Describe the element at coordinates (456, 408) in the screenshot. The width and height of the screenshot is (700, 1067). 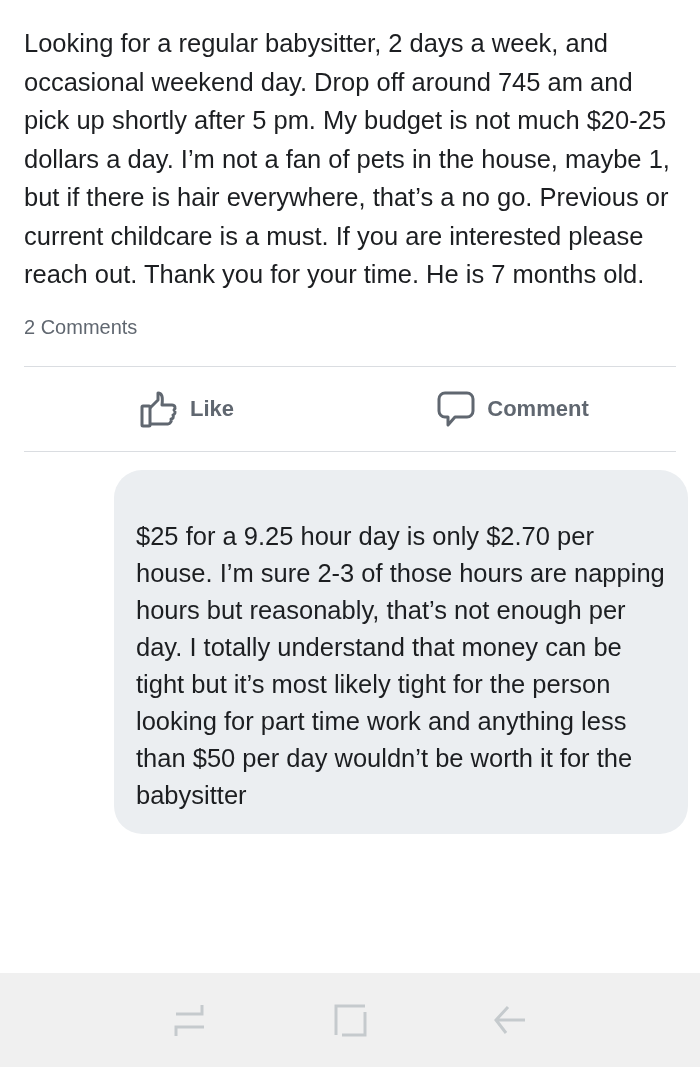
I see `speech-bubble-icon` at that location.